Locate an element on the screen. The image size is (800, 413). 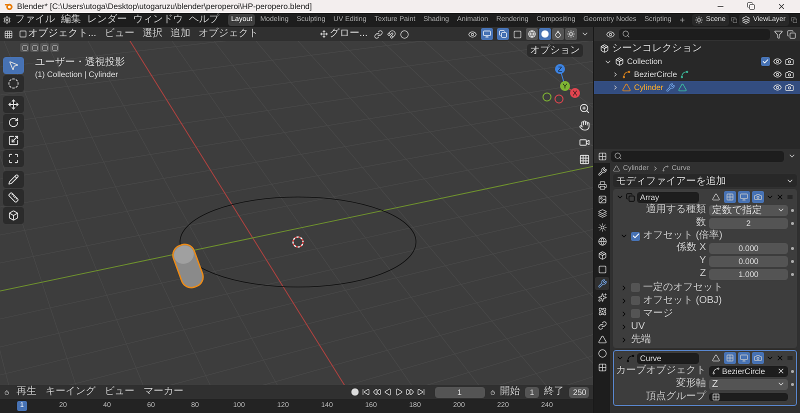
delete-icon is located at coordinates (780, 358).